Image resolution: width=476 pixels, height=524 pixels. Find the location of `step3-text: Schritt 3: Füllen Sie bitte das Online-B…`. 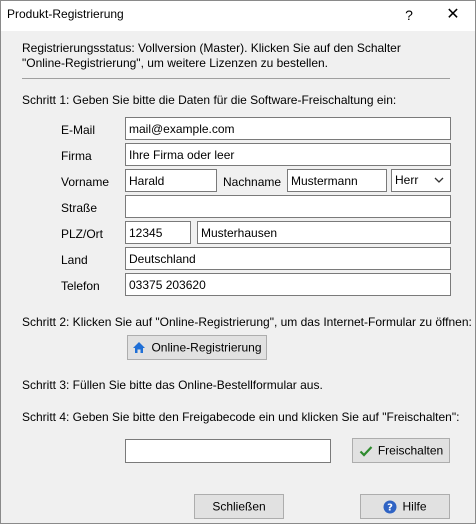

step3-text: Schritt 3: Füllen Sie bitte das Online-B… is located at coordinates (172, 385).